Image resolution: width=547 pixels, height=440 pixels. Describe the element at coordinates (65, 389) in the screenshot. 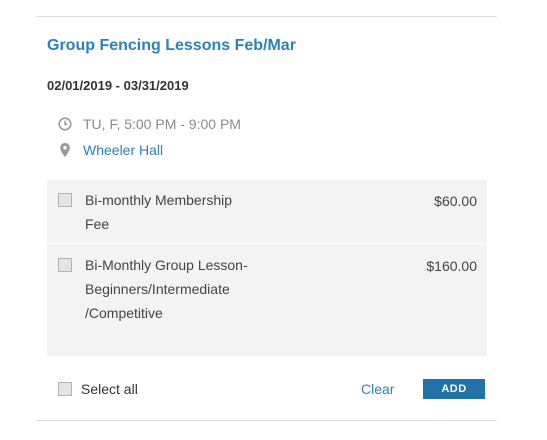

I see `select-all-checkbox` at that location.